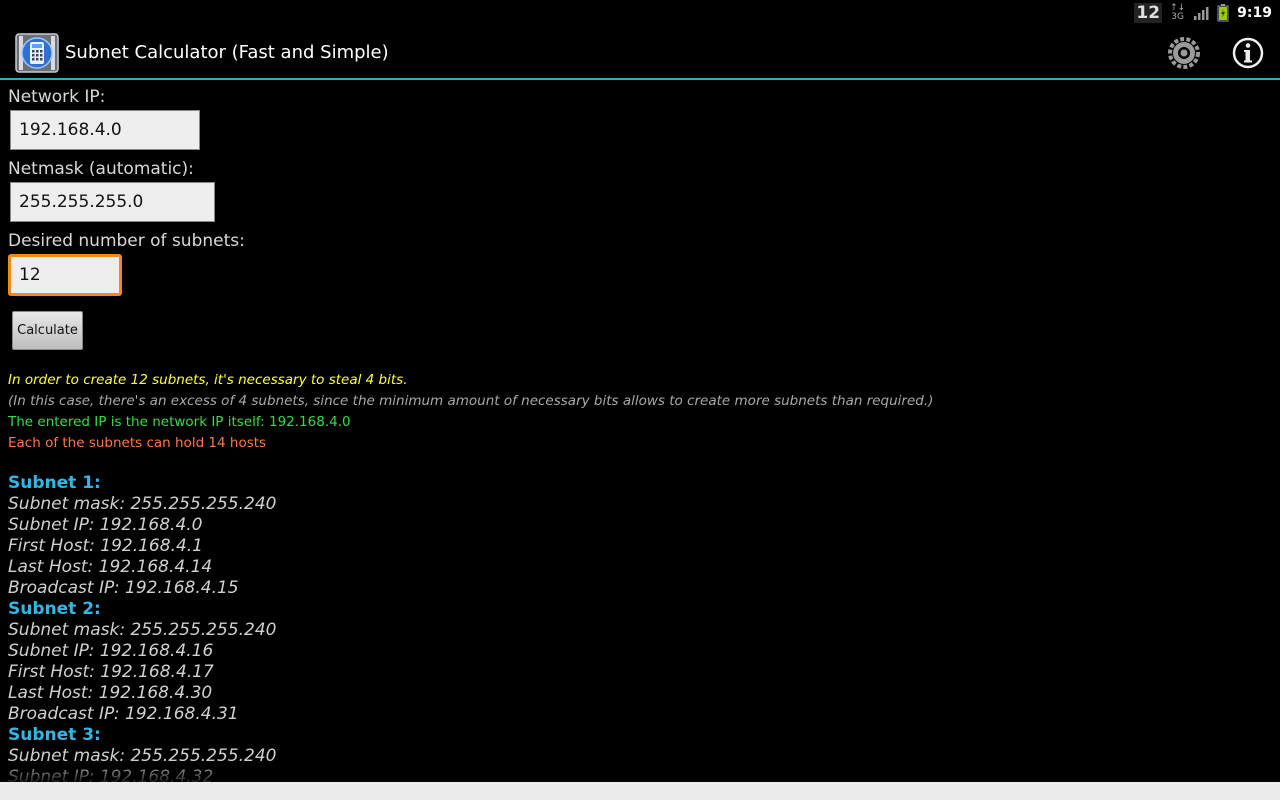 Image resolution: width=1280 pixels, height=800 pixels. What do you see at coordinates (1177, 17) in the screenshot?
I see `network-type-label: 3G` at bounding box center [1177, 17].